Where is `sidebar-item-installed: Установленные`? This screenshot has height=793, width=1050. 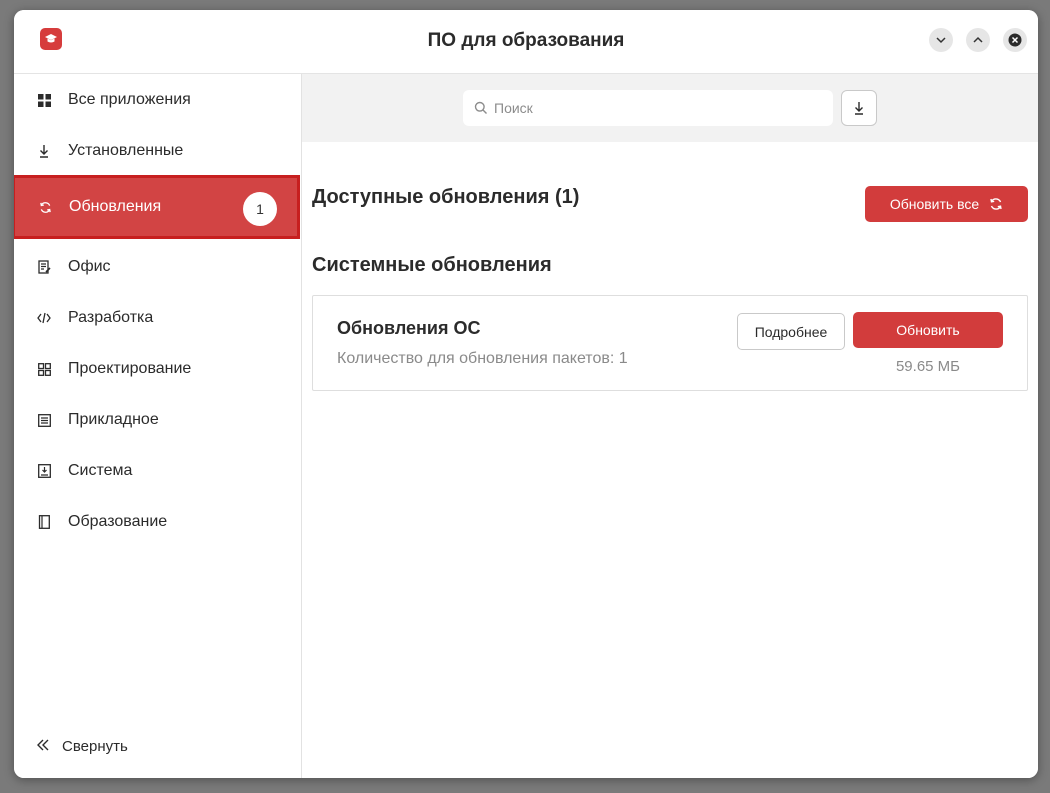
sidebar-item-installed: Установленные is located at coordinates (158, 151).